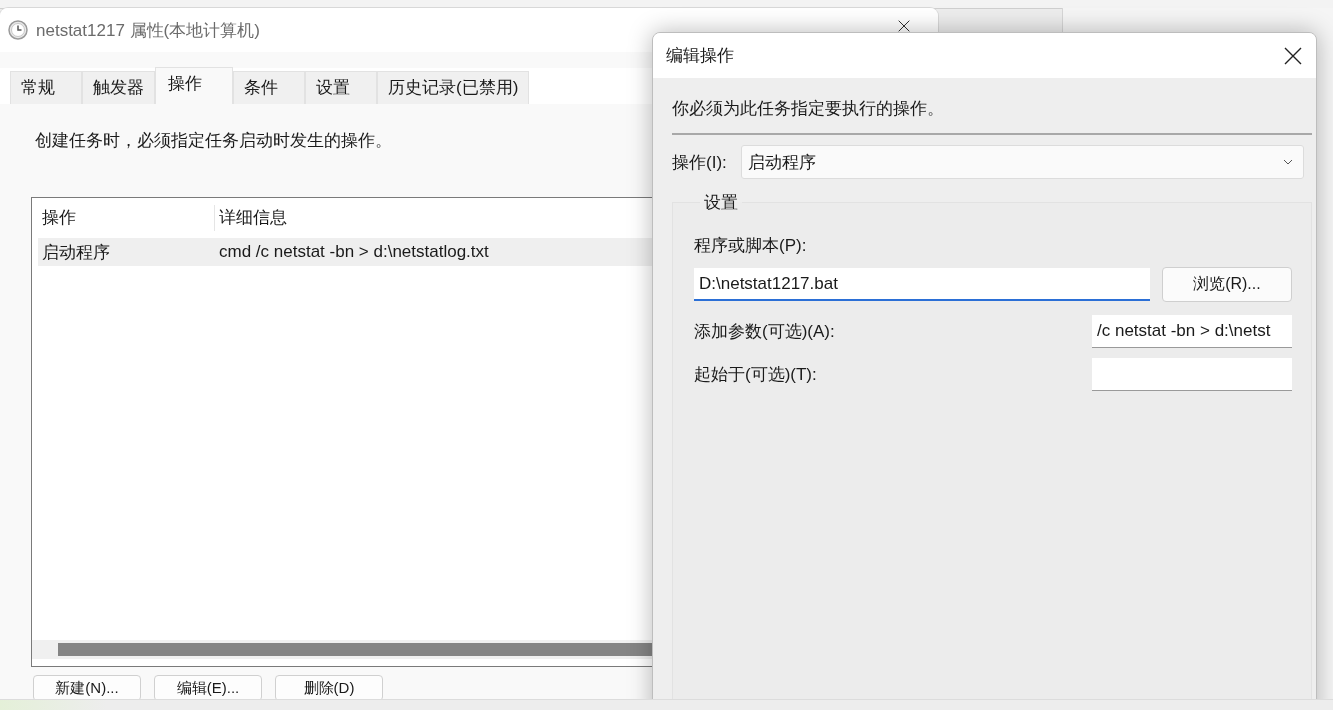 Image resolution: width=1333 pixels, height=710 pixels. What do you see at coordinates (341, 87) in the screenshot?
I see `tab: 设置` at bounding box center [341, 87].